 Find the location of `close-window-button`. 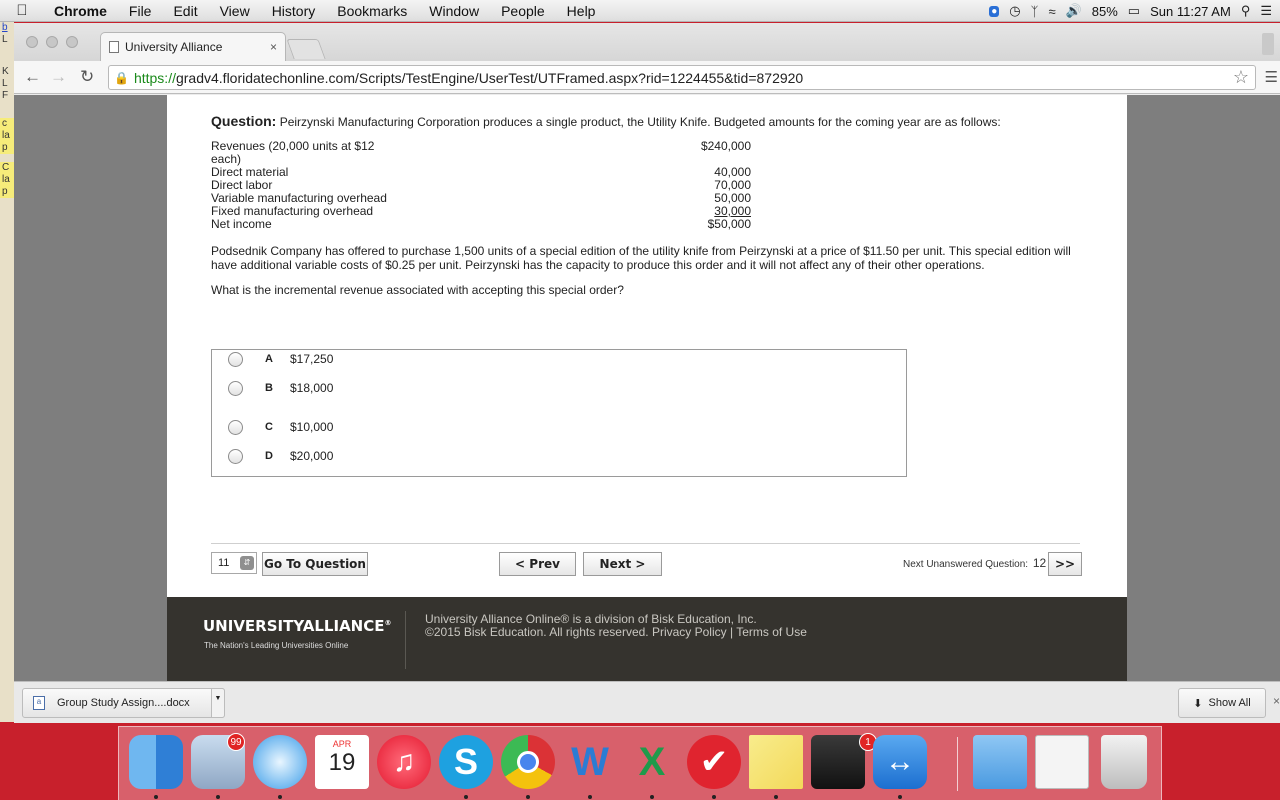

close-window-button is located at coordinates (32, 42).